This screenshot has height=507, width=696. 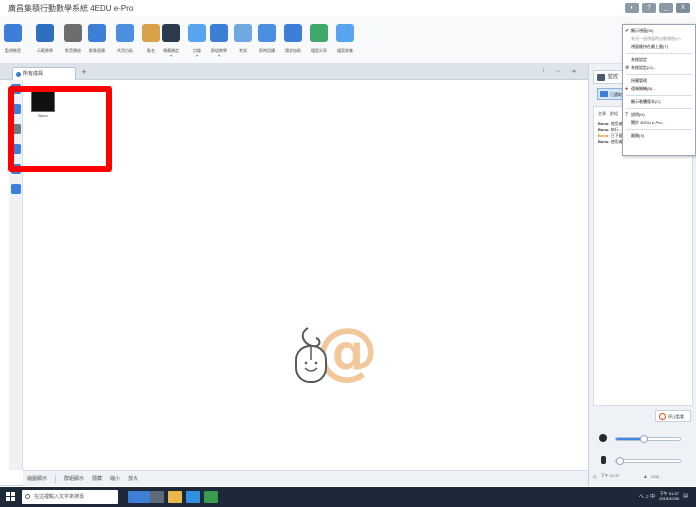 What do you see at coordinates (573, 71) in the screenshot?
I see `arrow-right-icon: ➜` at bounding box center [573, 71].